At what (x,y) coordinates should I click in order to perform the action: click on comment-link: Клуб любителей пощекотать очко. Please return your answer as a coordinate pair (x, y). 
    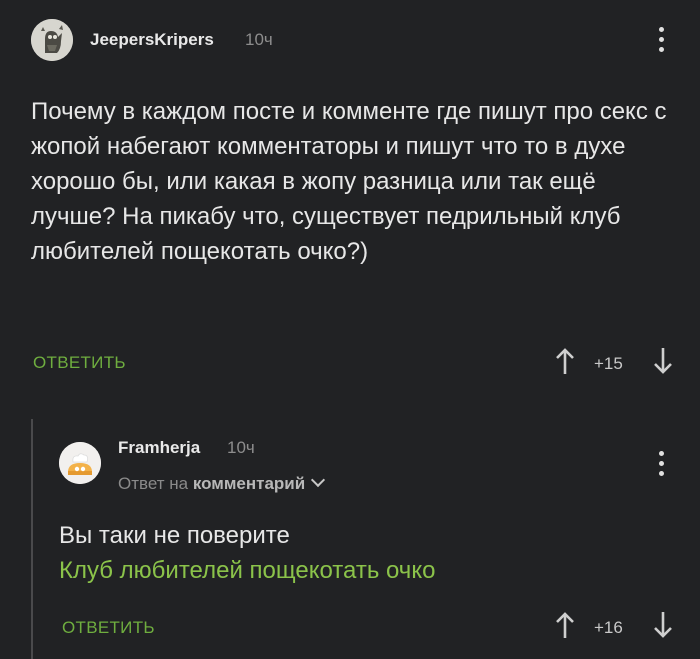
    Looking at the image, I should click on (359, 570).